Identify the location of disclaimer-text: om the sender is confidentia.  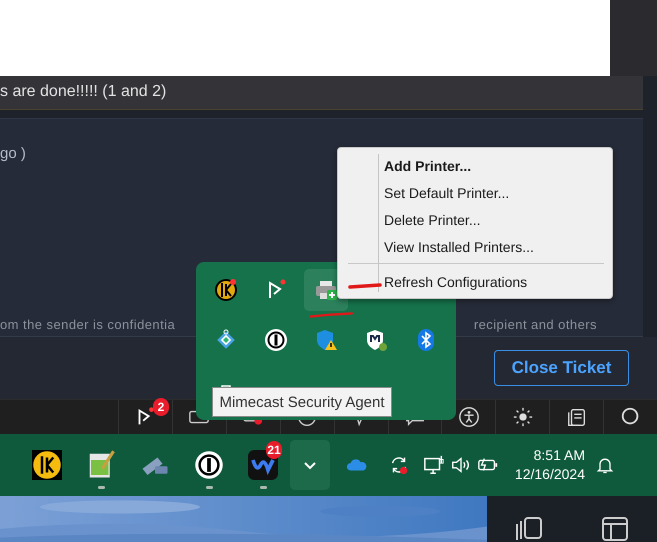
(88, 324).